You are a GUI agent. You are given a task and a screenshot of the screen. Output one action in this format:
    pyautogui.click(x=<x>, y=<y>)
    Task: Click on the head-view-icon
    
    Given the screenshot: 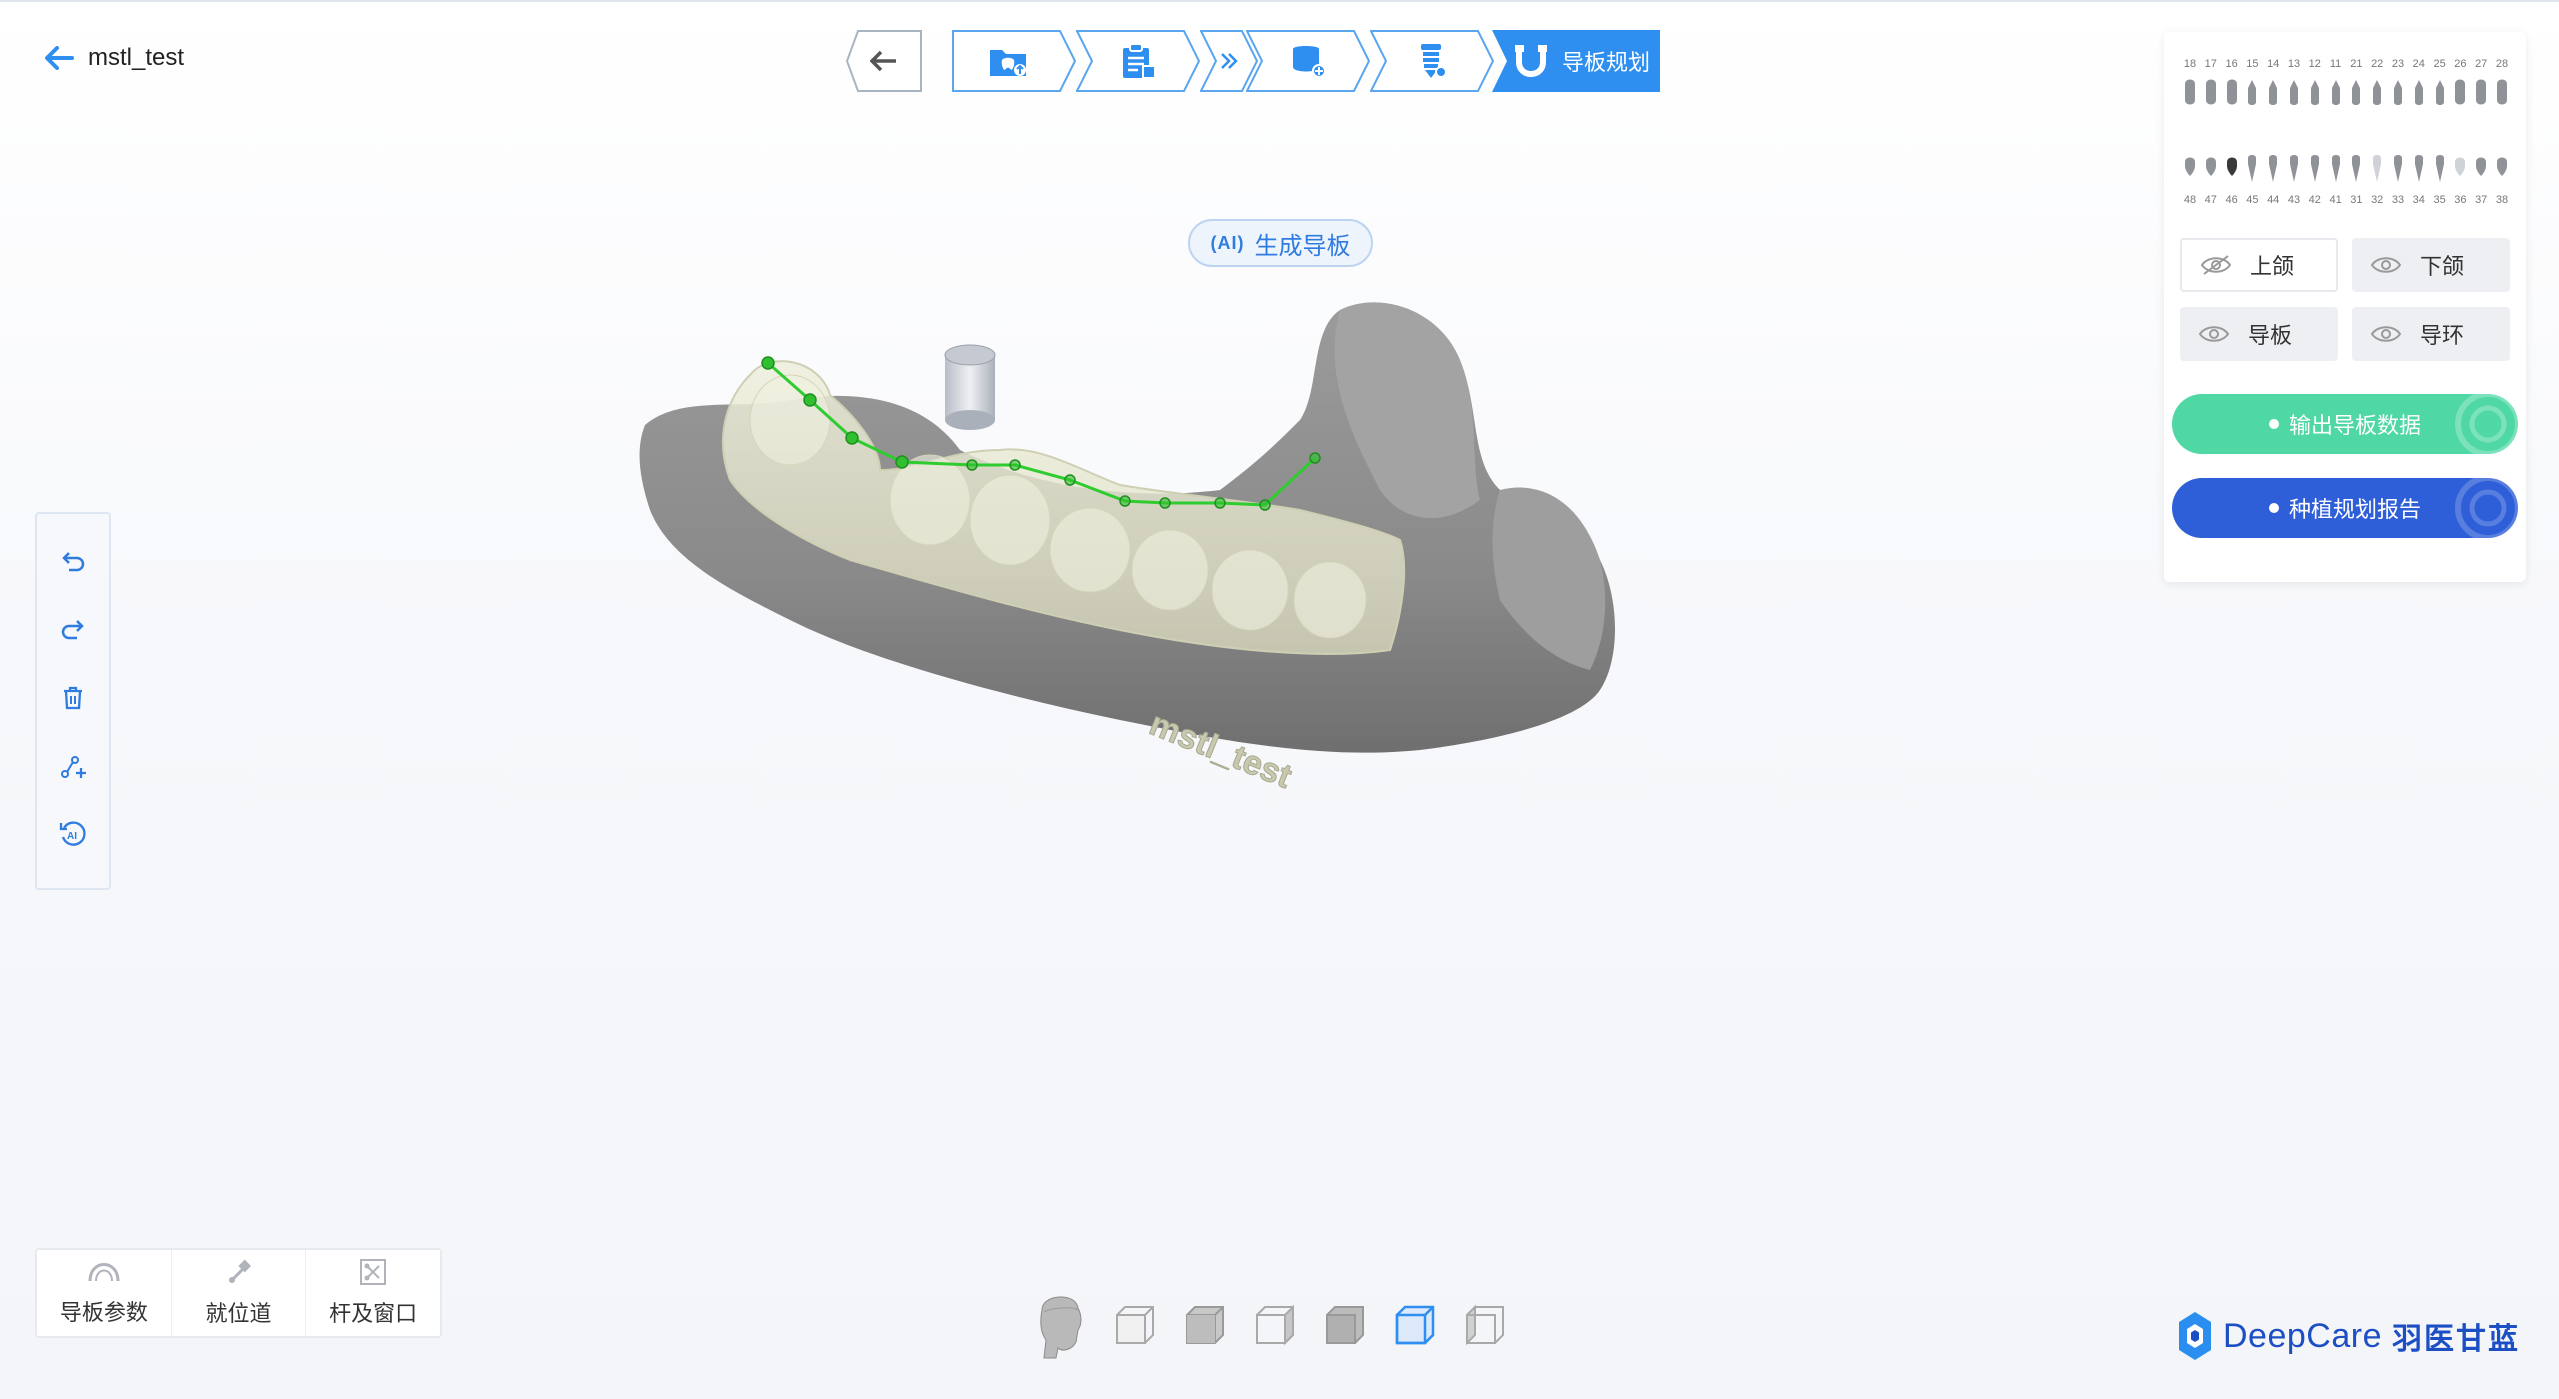 What is the action you would take?
    pyautogui.click(x=1061, y=1327)
    